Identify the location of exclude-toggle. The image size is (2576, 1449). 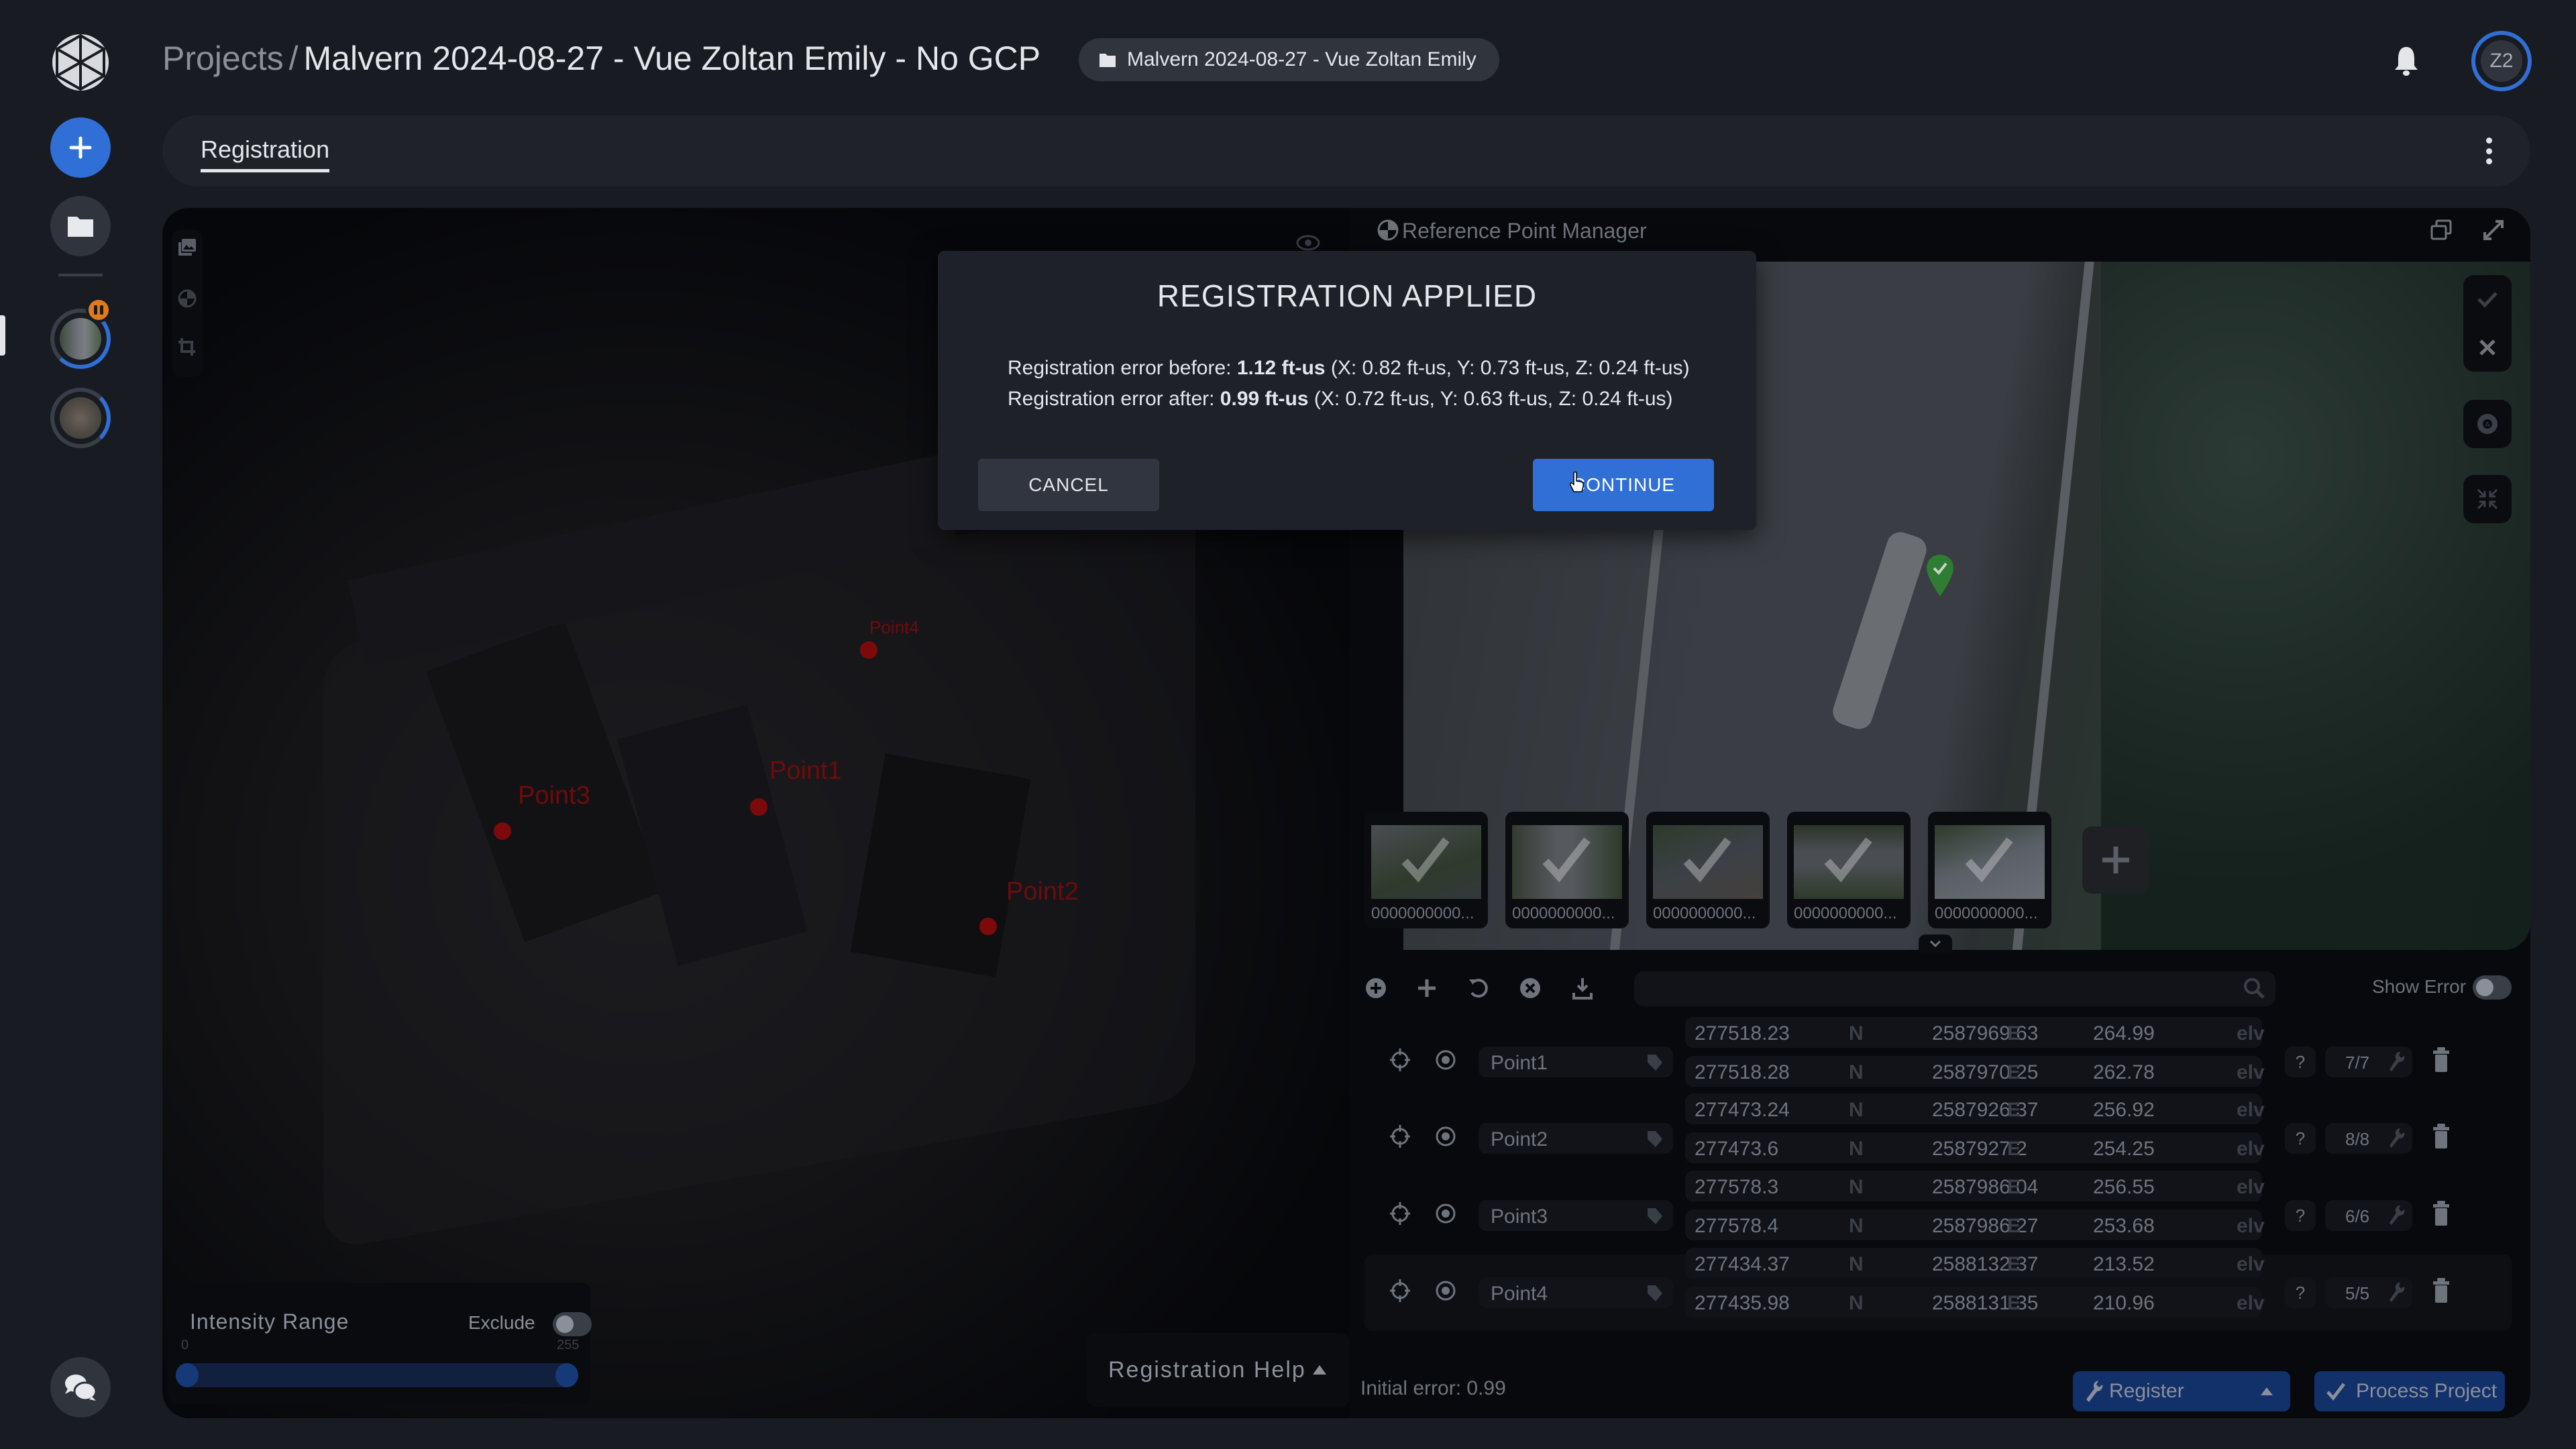
(572, 1324).